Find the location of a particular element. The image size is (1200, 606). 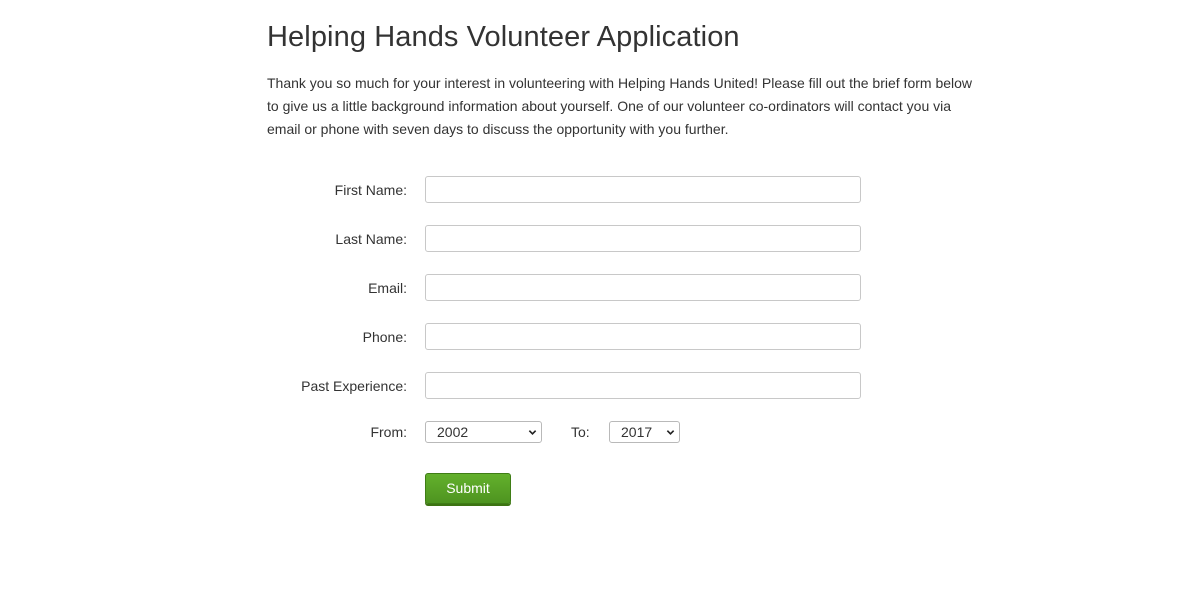

first-name-row: First Name: is located at coordinates (617, 190).